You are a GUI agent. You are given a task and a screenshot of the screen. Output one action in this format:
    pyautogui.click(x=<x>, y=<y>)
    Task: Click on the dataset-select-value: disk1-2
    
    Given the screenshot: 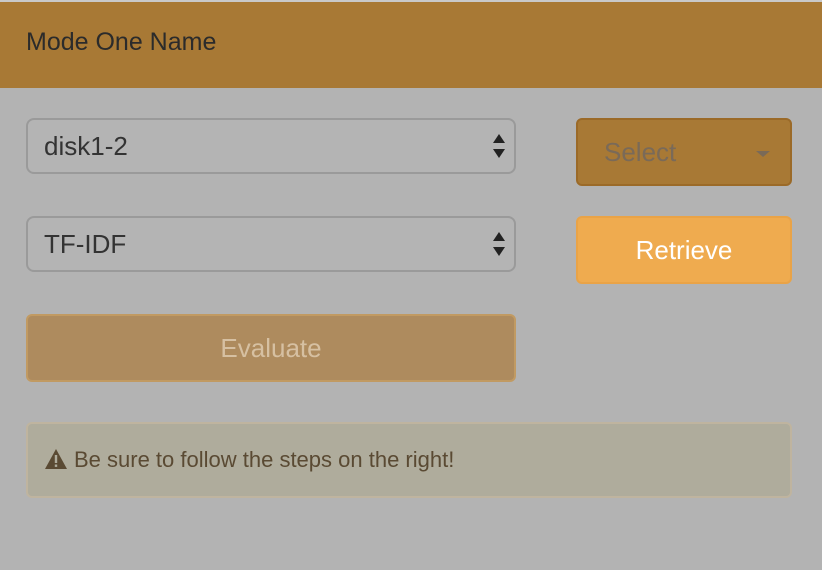 What is the action you would take?
    pyautogui.click(x=86, y=146)
    